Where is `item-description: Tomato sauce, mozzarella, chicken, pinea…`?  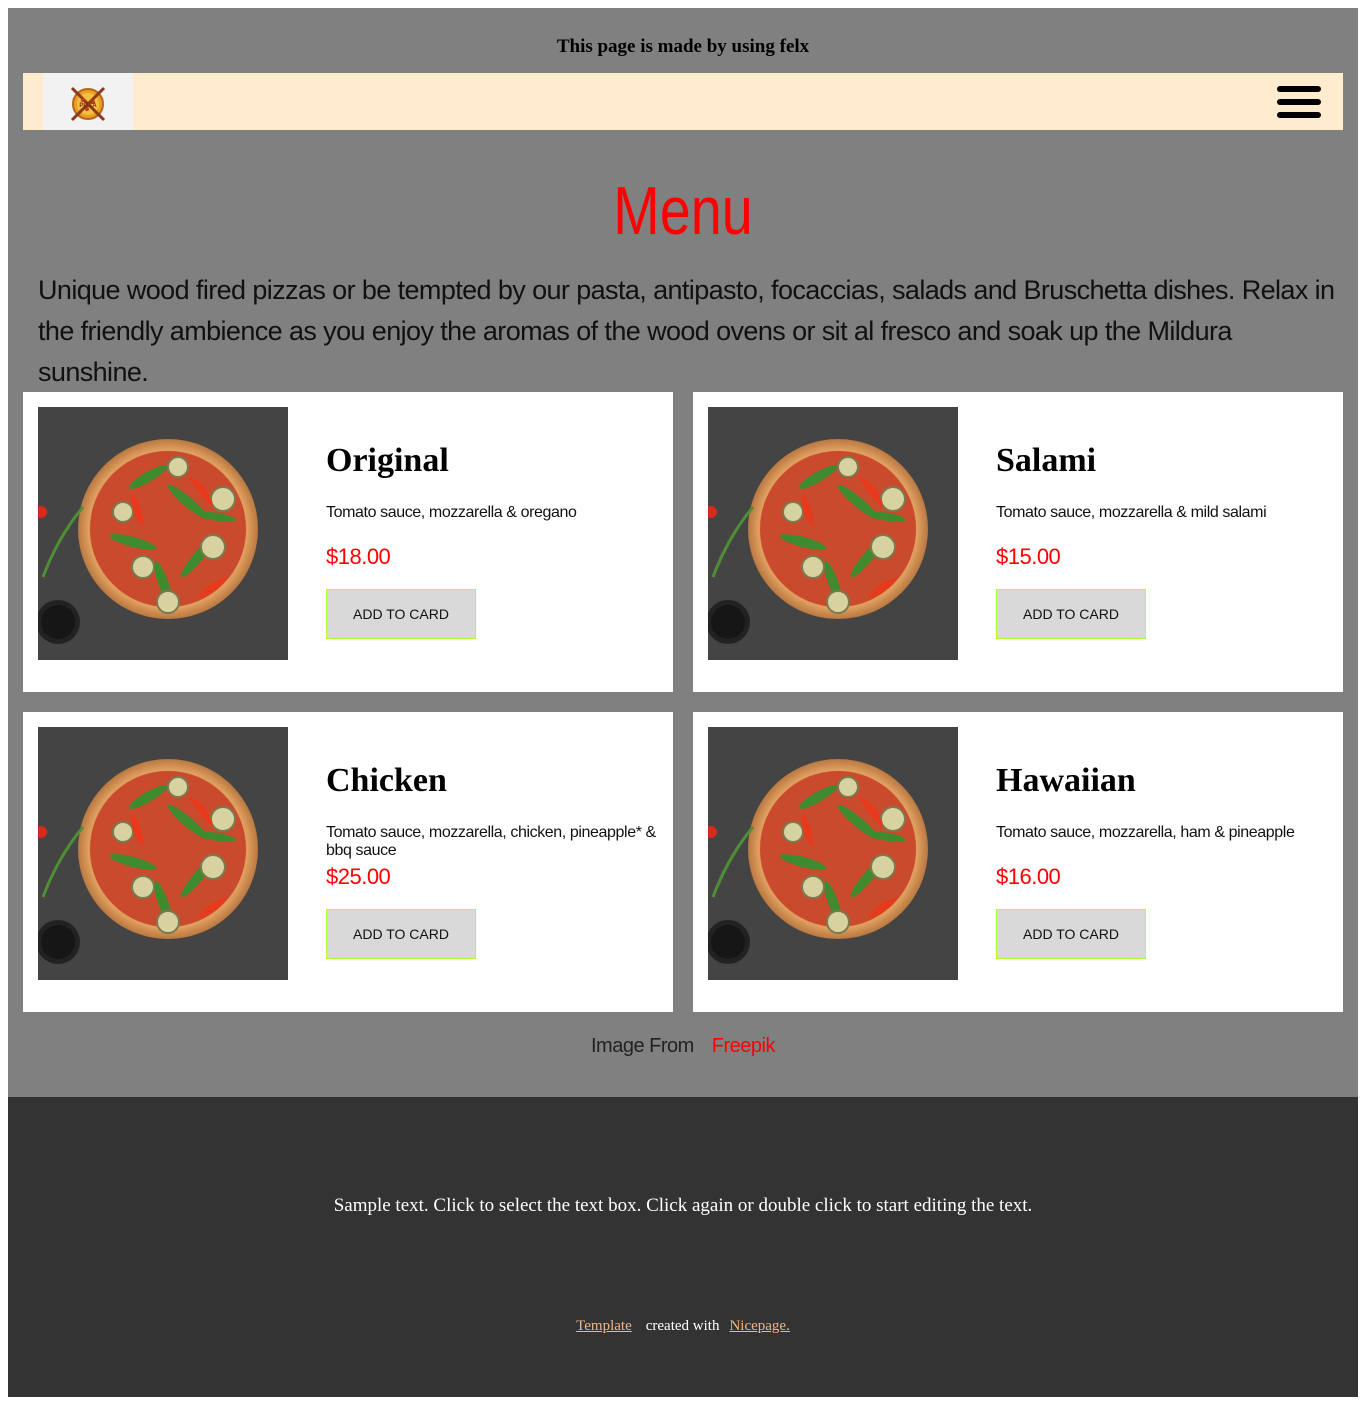
item-description: Tomato sauce, mozzarella, chicken, pinea… is located at coordinates (491, 841).